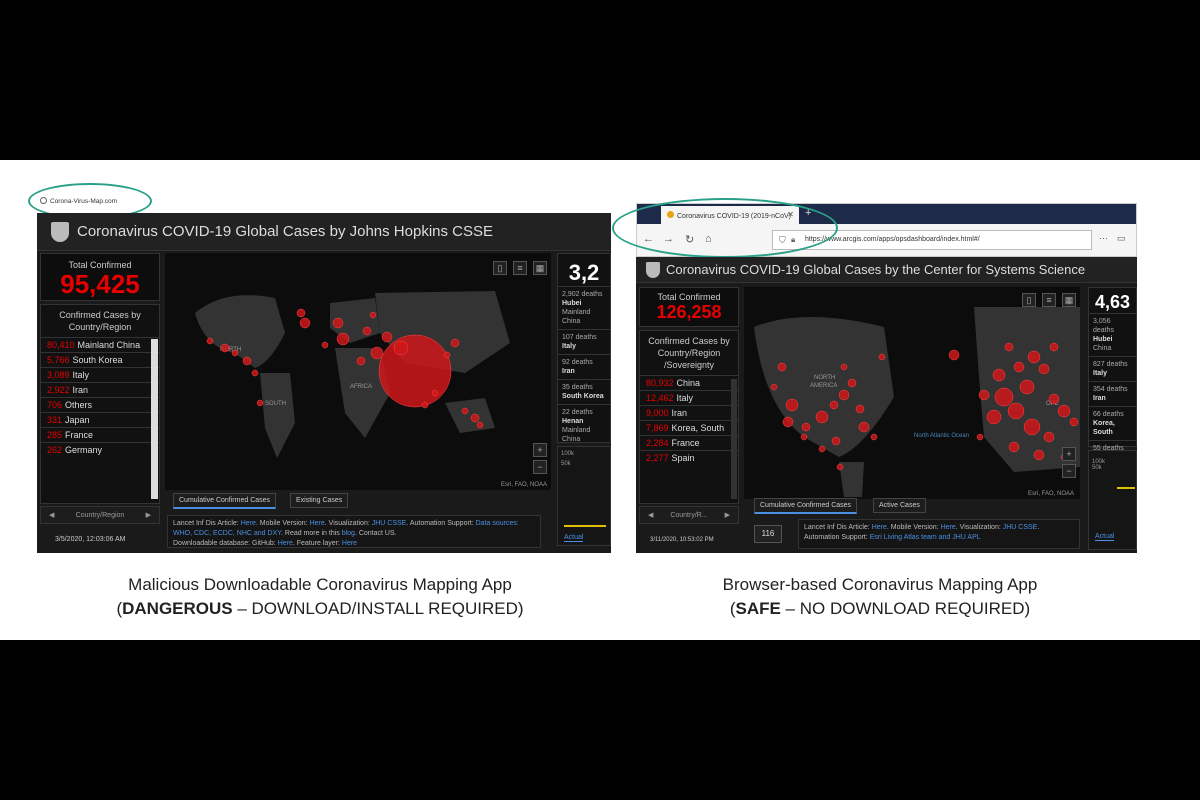  Describe the element at coordinates (100, 359) in the screenshot. I see `list-item: 5,766 South Korea` at that location.